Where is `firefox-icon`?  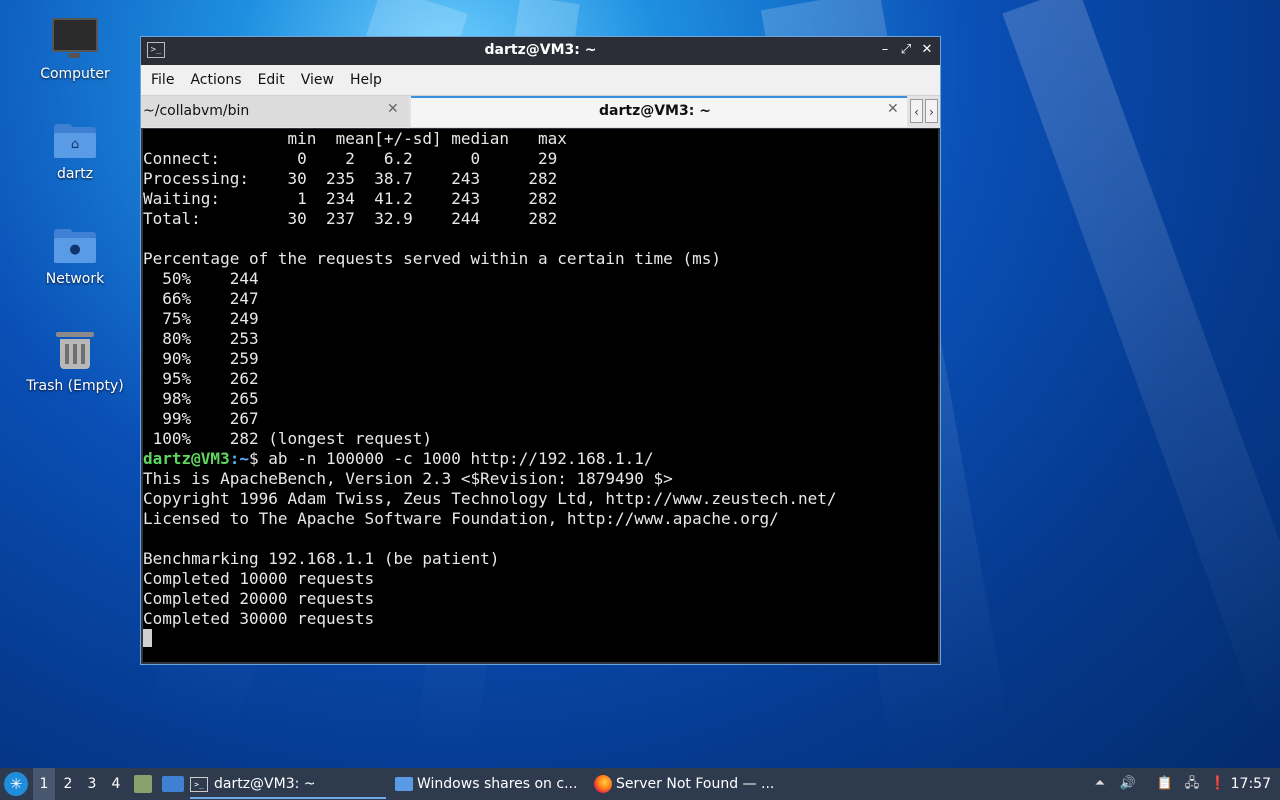
firefox-icon is located at coordinates (603, 784).